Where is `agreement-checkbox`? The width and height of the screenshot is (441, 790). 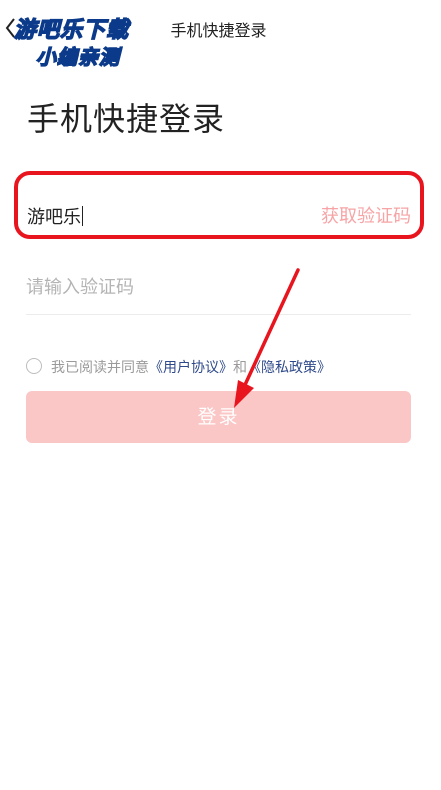
agreement-checkbox is located at coordinates (34, 366).